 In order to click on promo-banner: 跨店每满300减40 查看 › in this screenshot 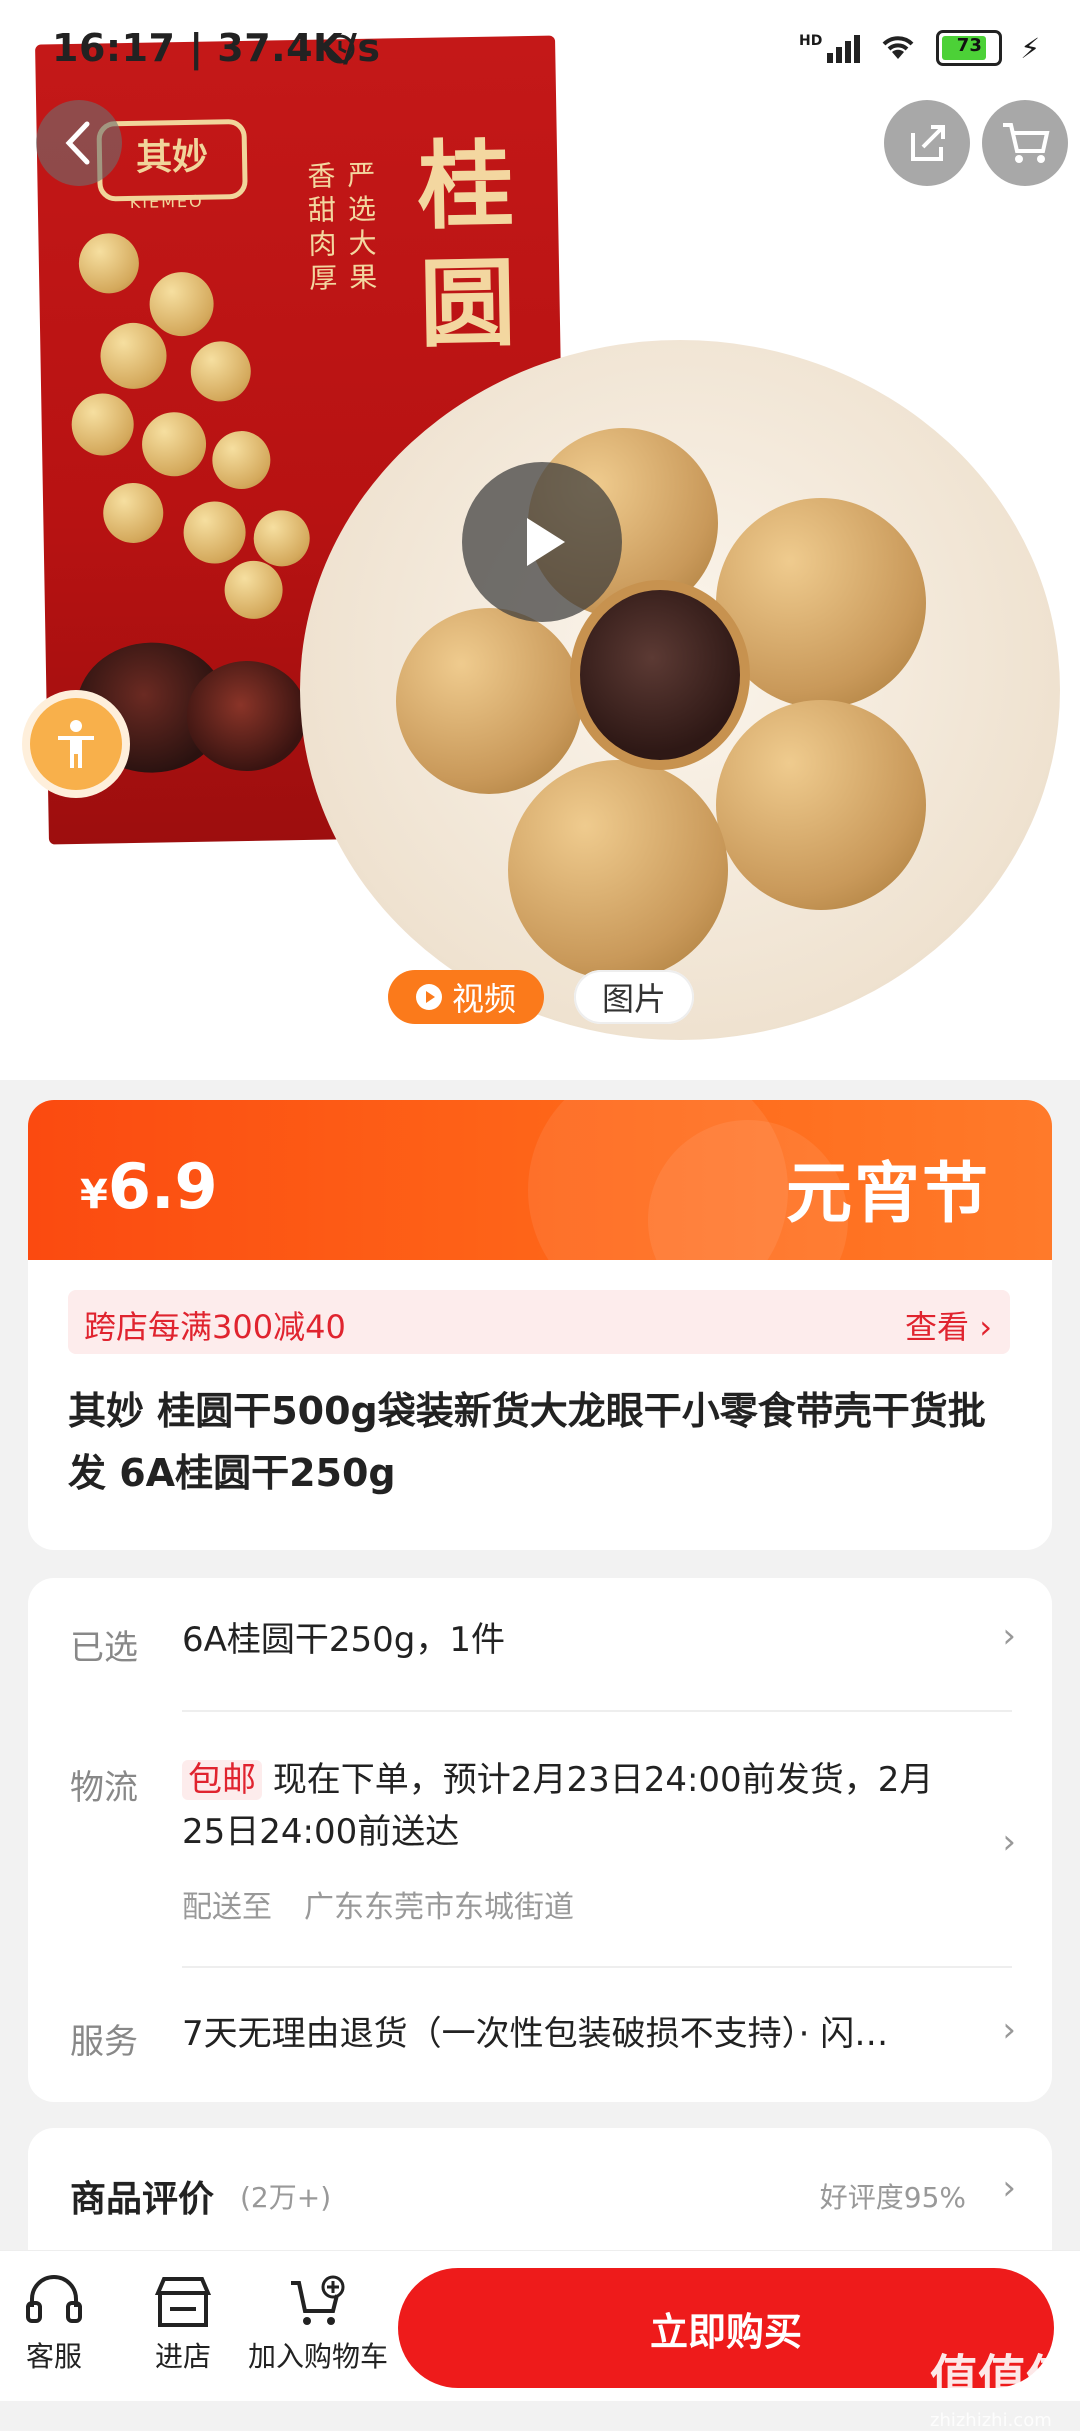, I will do `click(539, 1322)`.